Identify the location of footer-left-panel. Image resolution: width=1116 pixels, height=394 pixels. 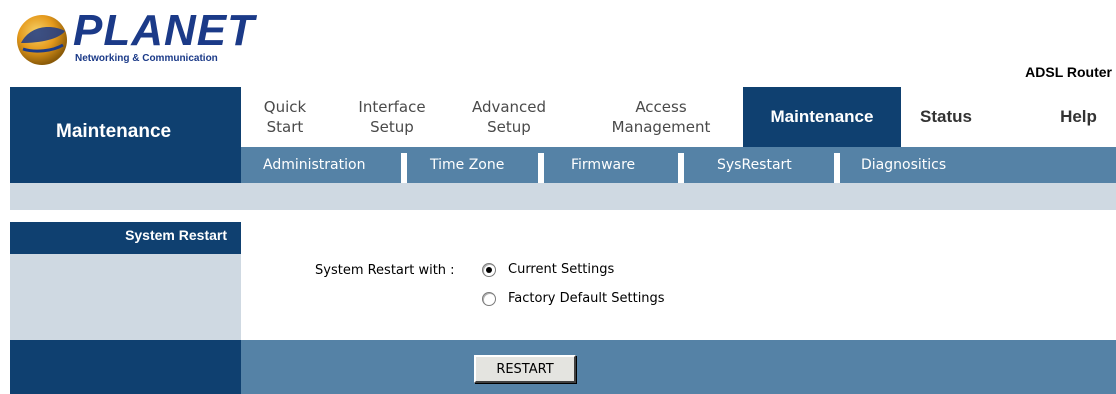
(125, 367).